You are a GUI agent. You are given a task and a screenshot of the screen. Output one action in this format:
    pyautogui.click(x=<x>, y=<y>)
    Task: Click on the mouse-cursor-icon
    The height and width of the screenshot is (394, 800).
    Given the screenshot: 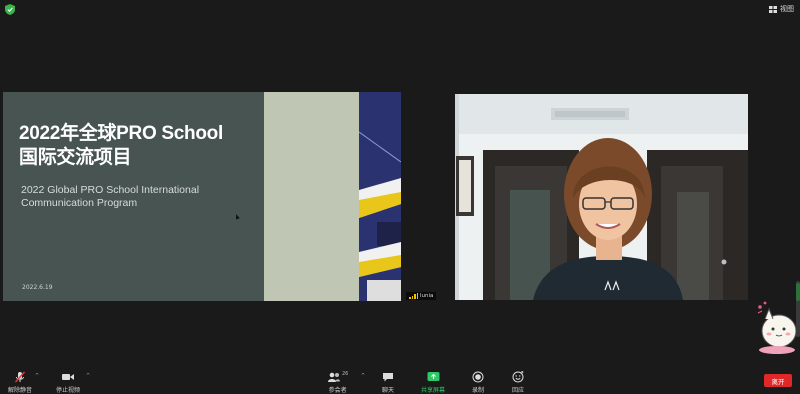 What is the action you would take?
    pyautogui.click(x=237, y=216)
    